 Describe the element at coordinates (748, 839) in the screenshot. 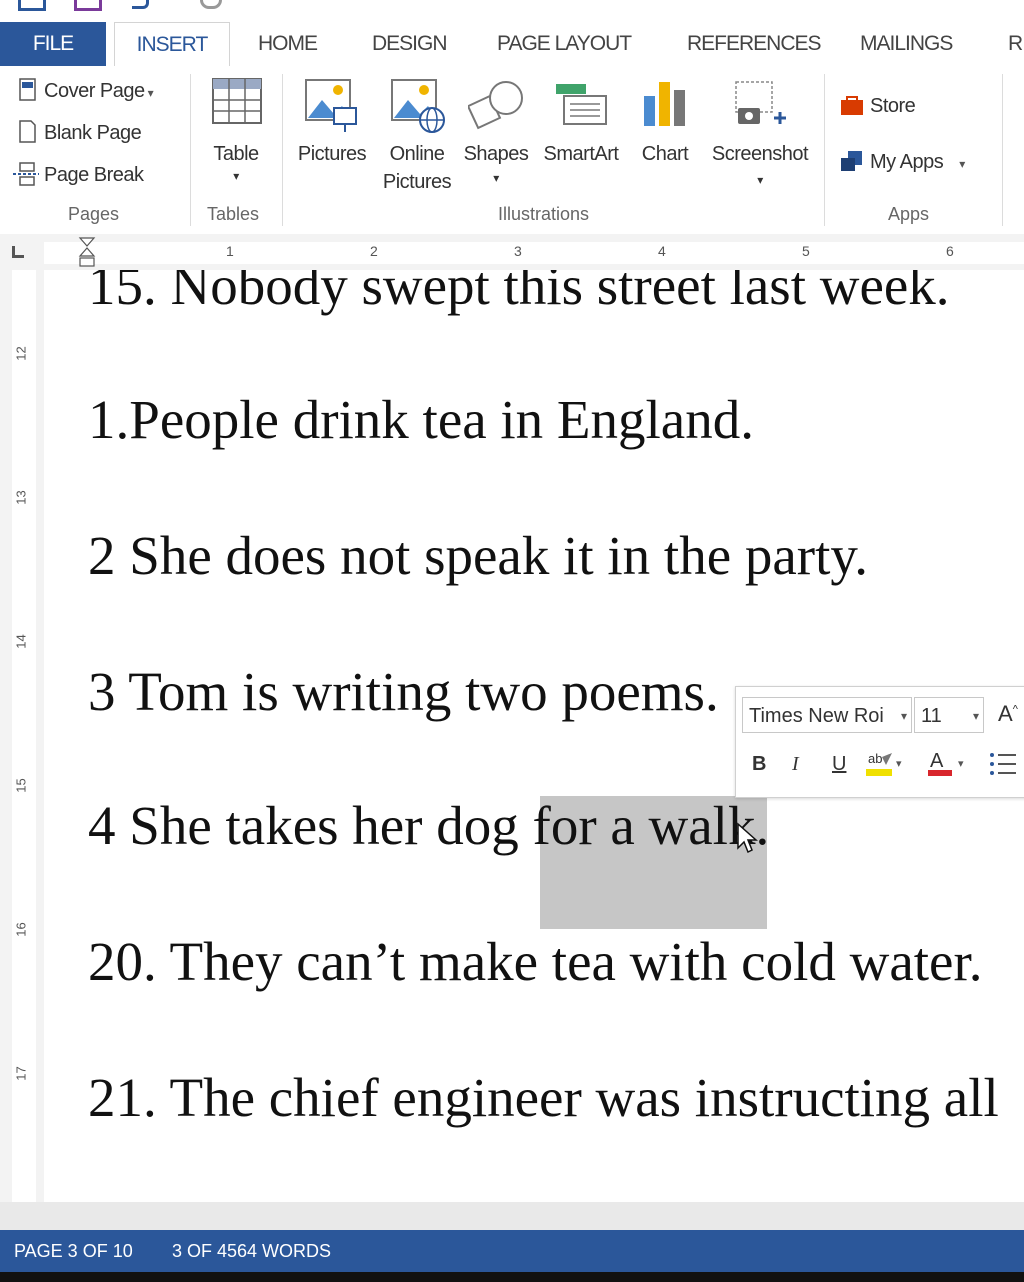

I see `mouse-cursor-icon` at that location.